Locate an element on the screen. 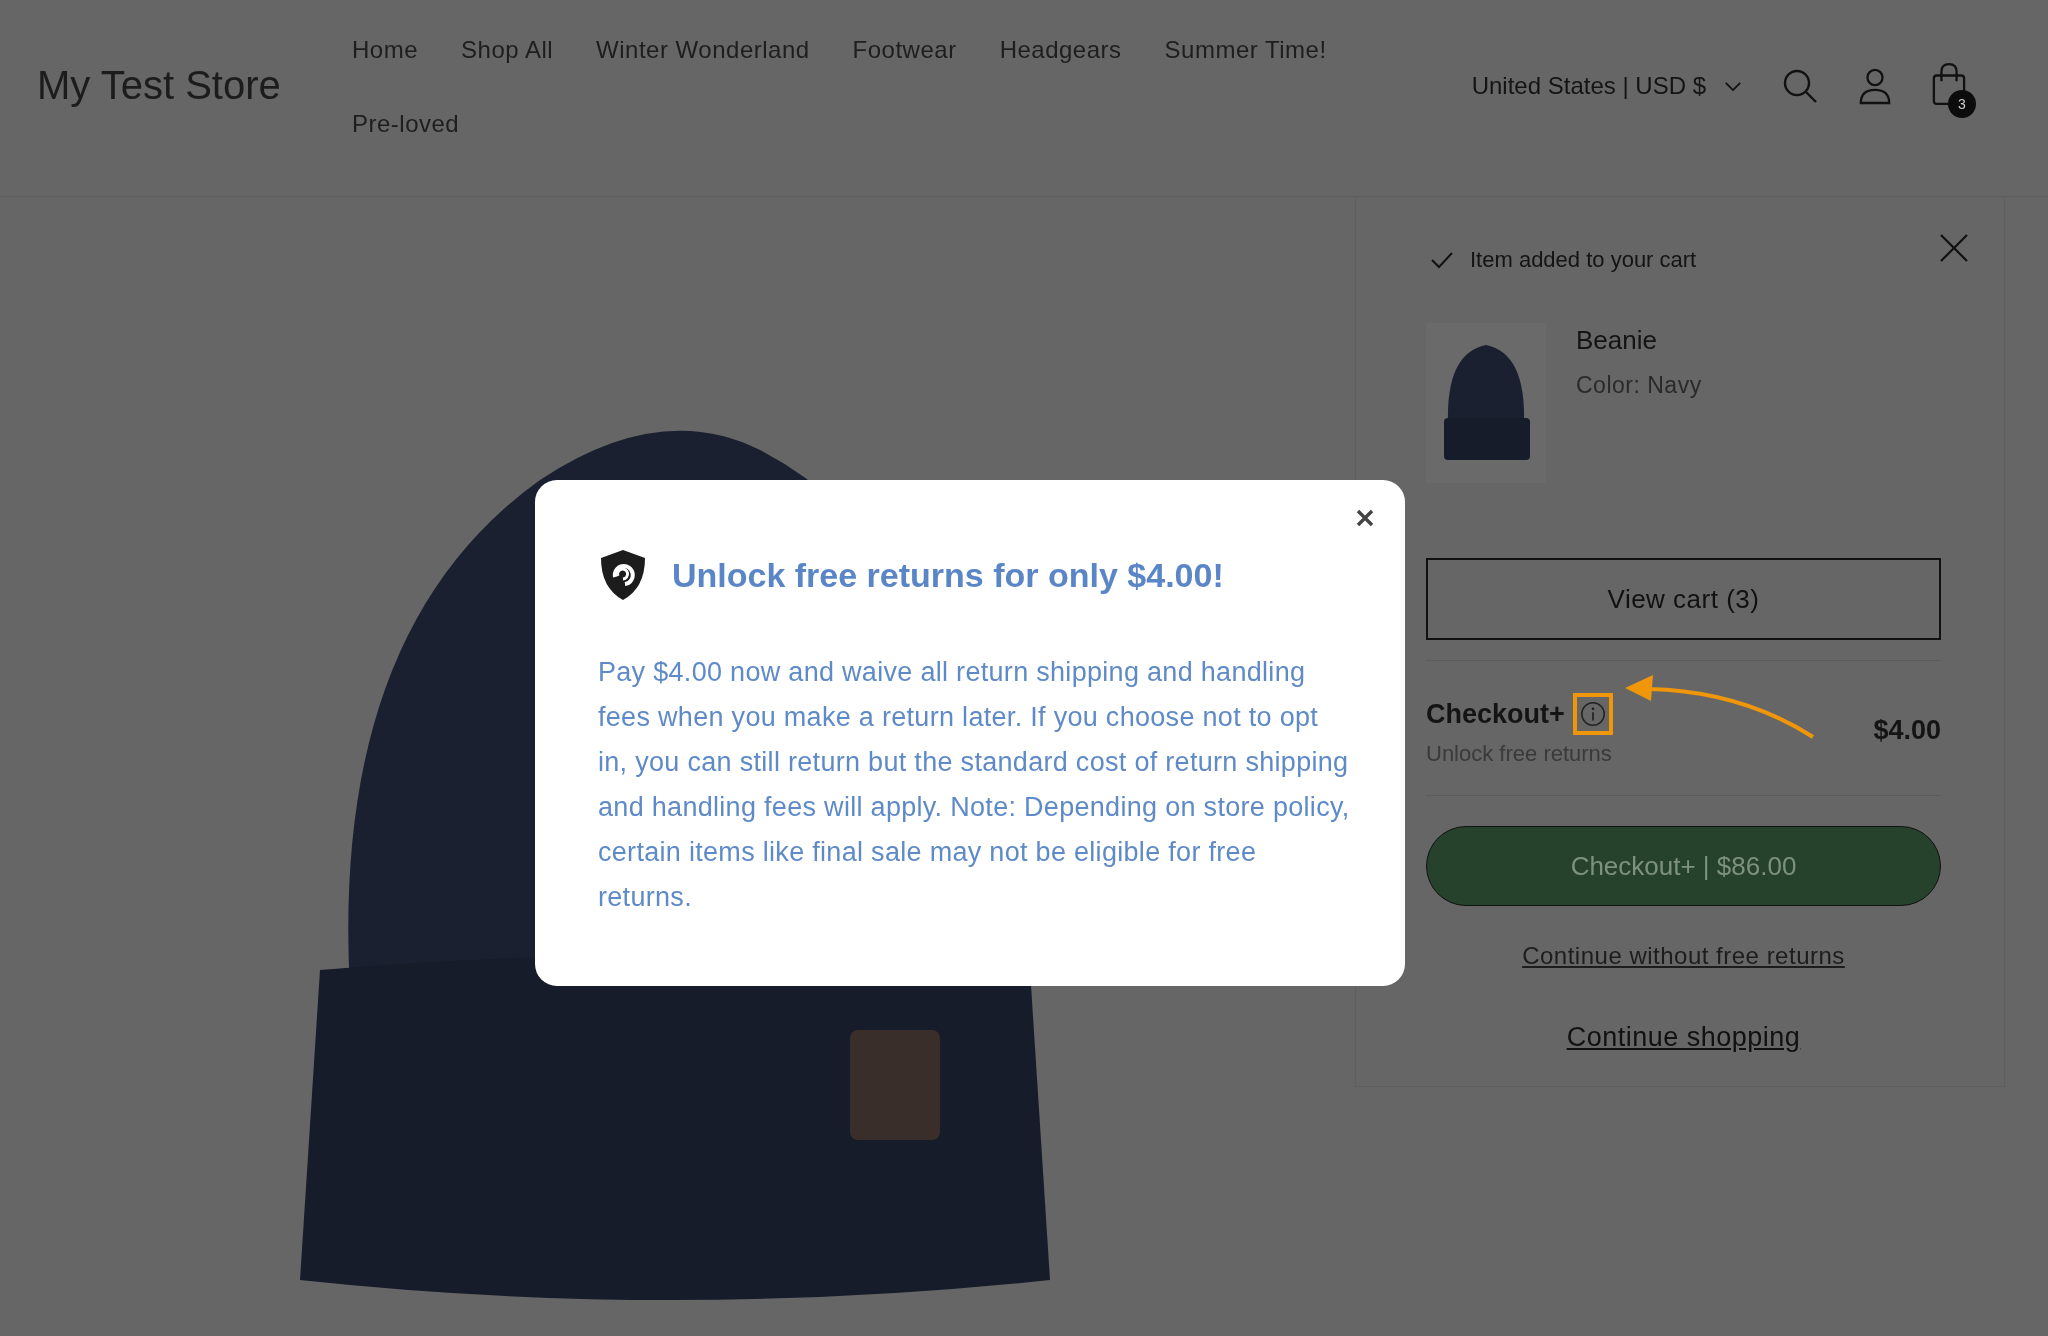 This screenshot has width=2048, height=1336. search-icon is located at coordinates (1800, 86).